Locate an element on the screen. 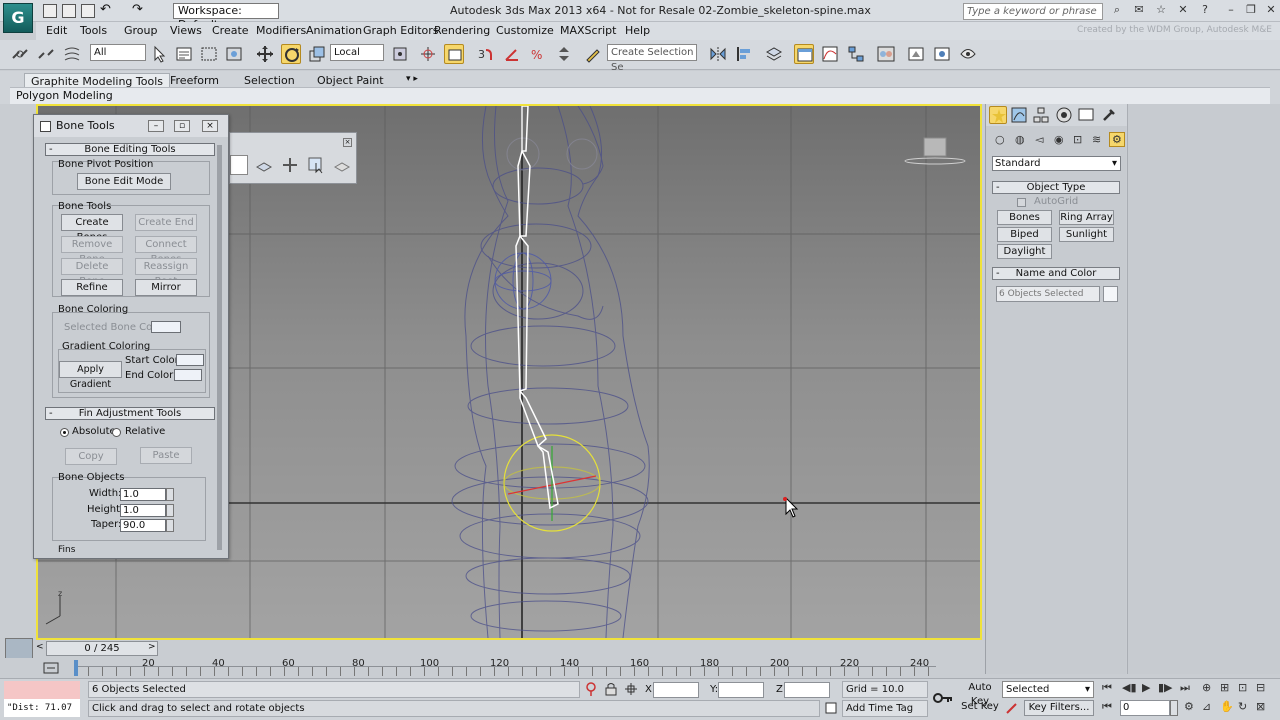  minimize-button: – is located at coordinates (1231, 10).